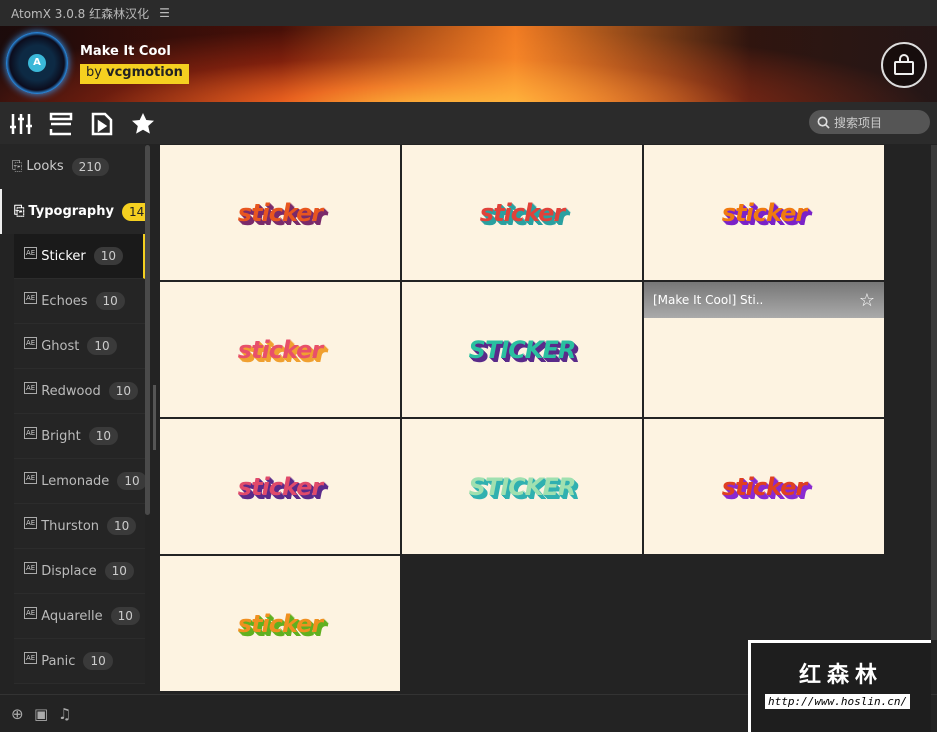 The width and height of the screenshot is (937, 732). What do you see at coordinates (61, 124) in the screenshot?
I see `list-view-icon` at bounding box center [61, 124].